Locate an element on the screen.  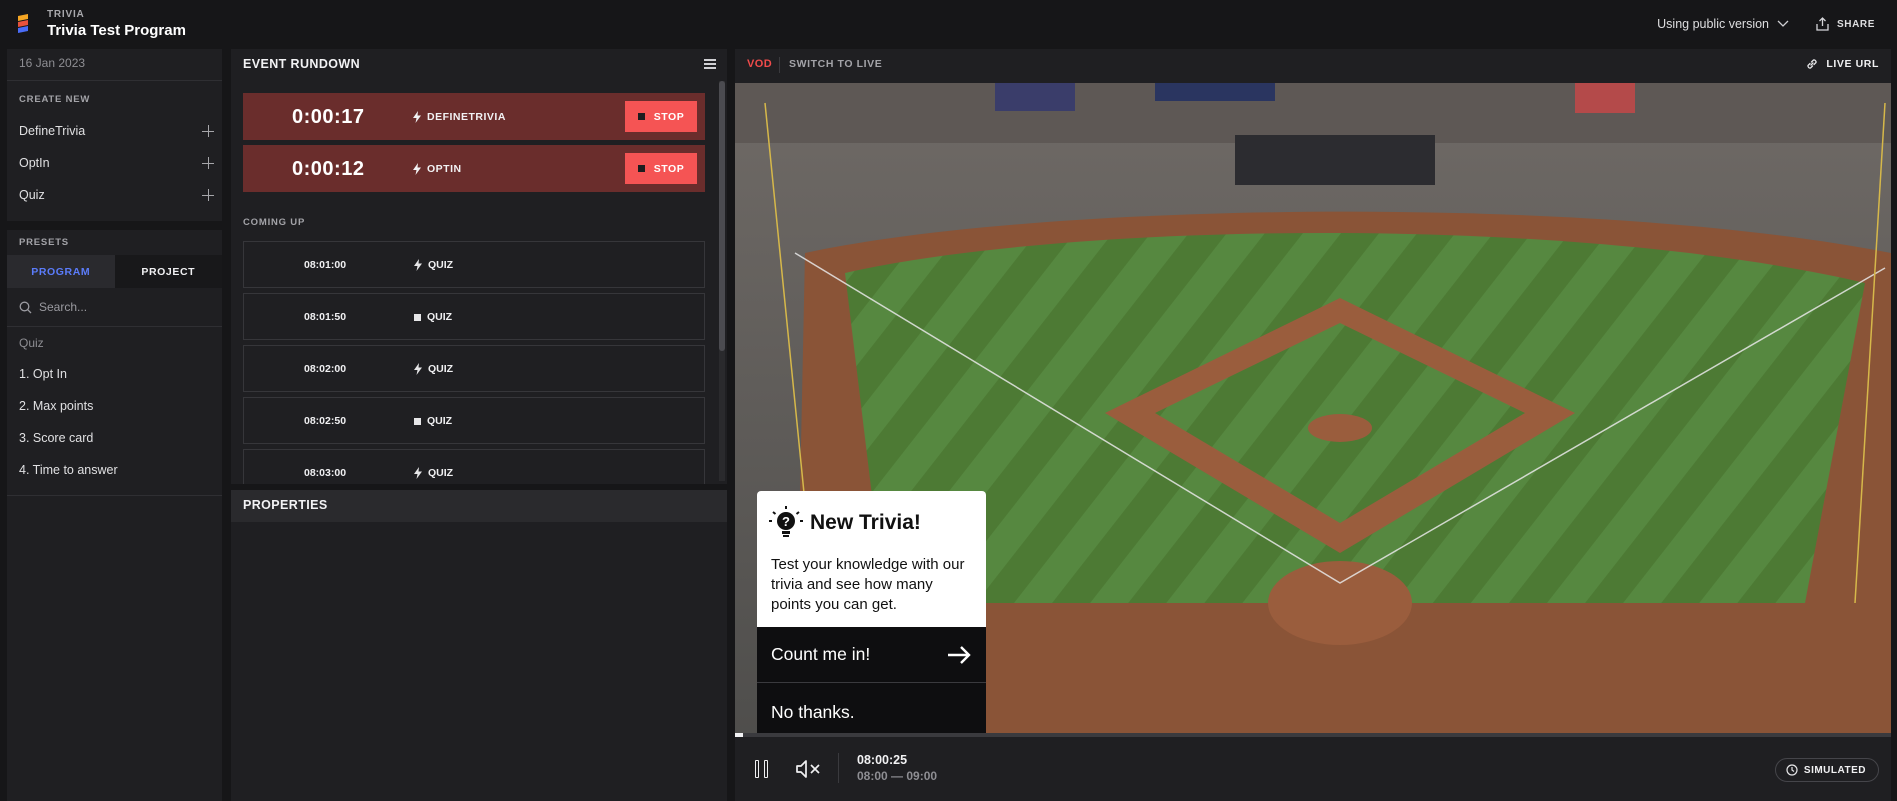
preset-item: 4. Time to answer is located at coordinates (68, 470).